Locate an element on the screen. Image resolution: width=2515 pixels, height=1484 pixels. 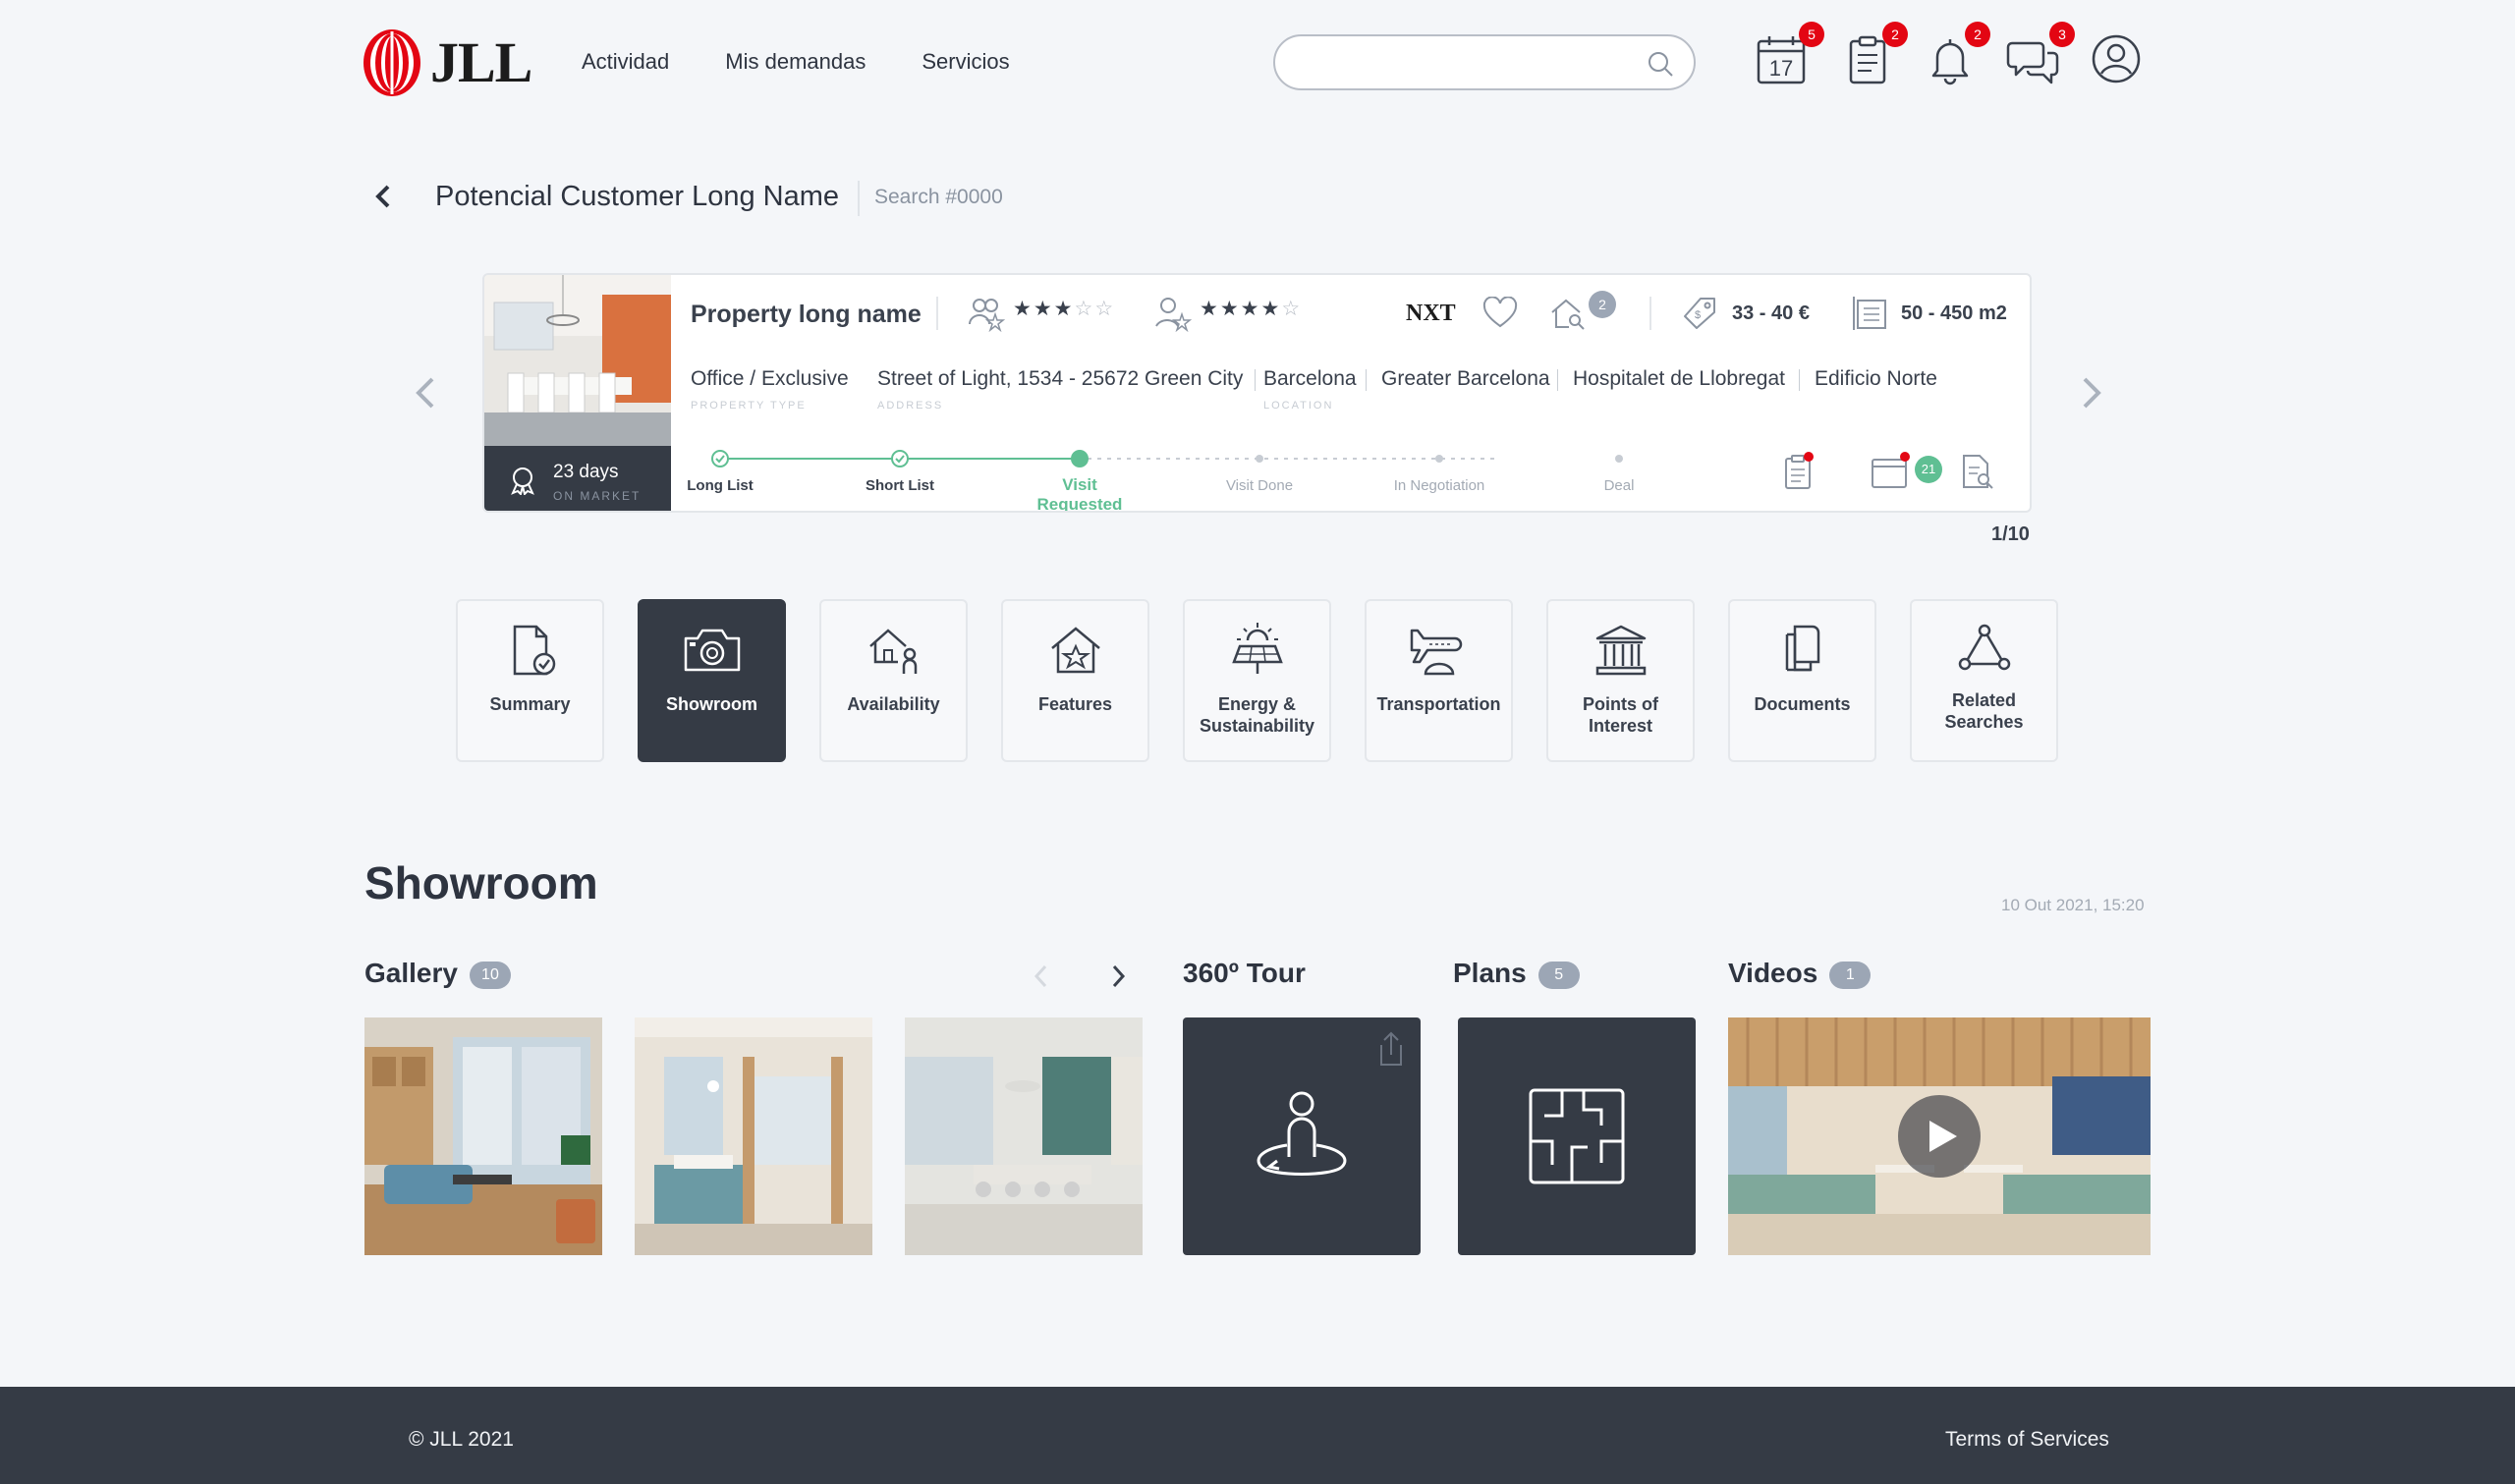
property-address: Street of Light, 1534 - 25672 Green City is located at coordinates (1060, 378).